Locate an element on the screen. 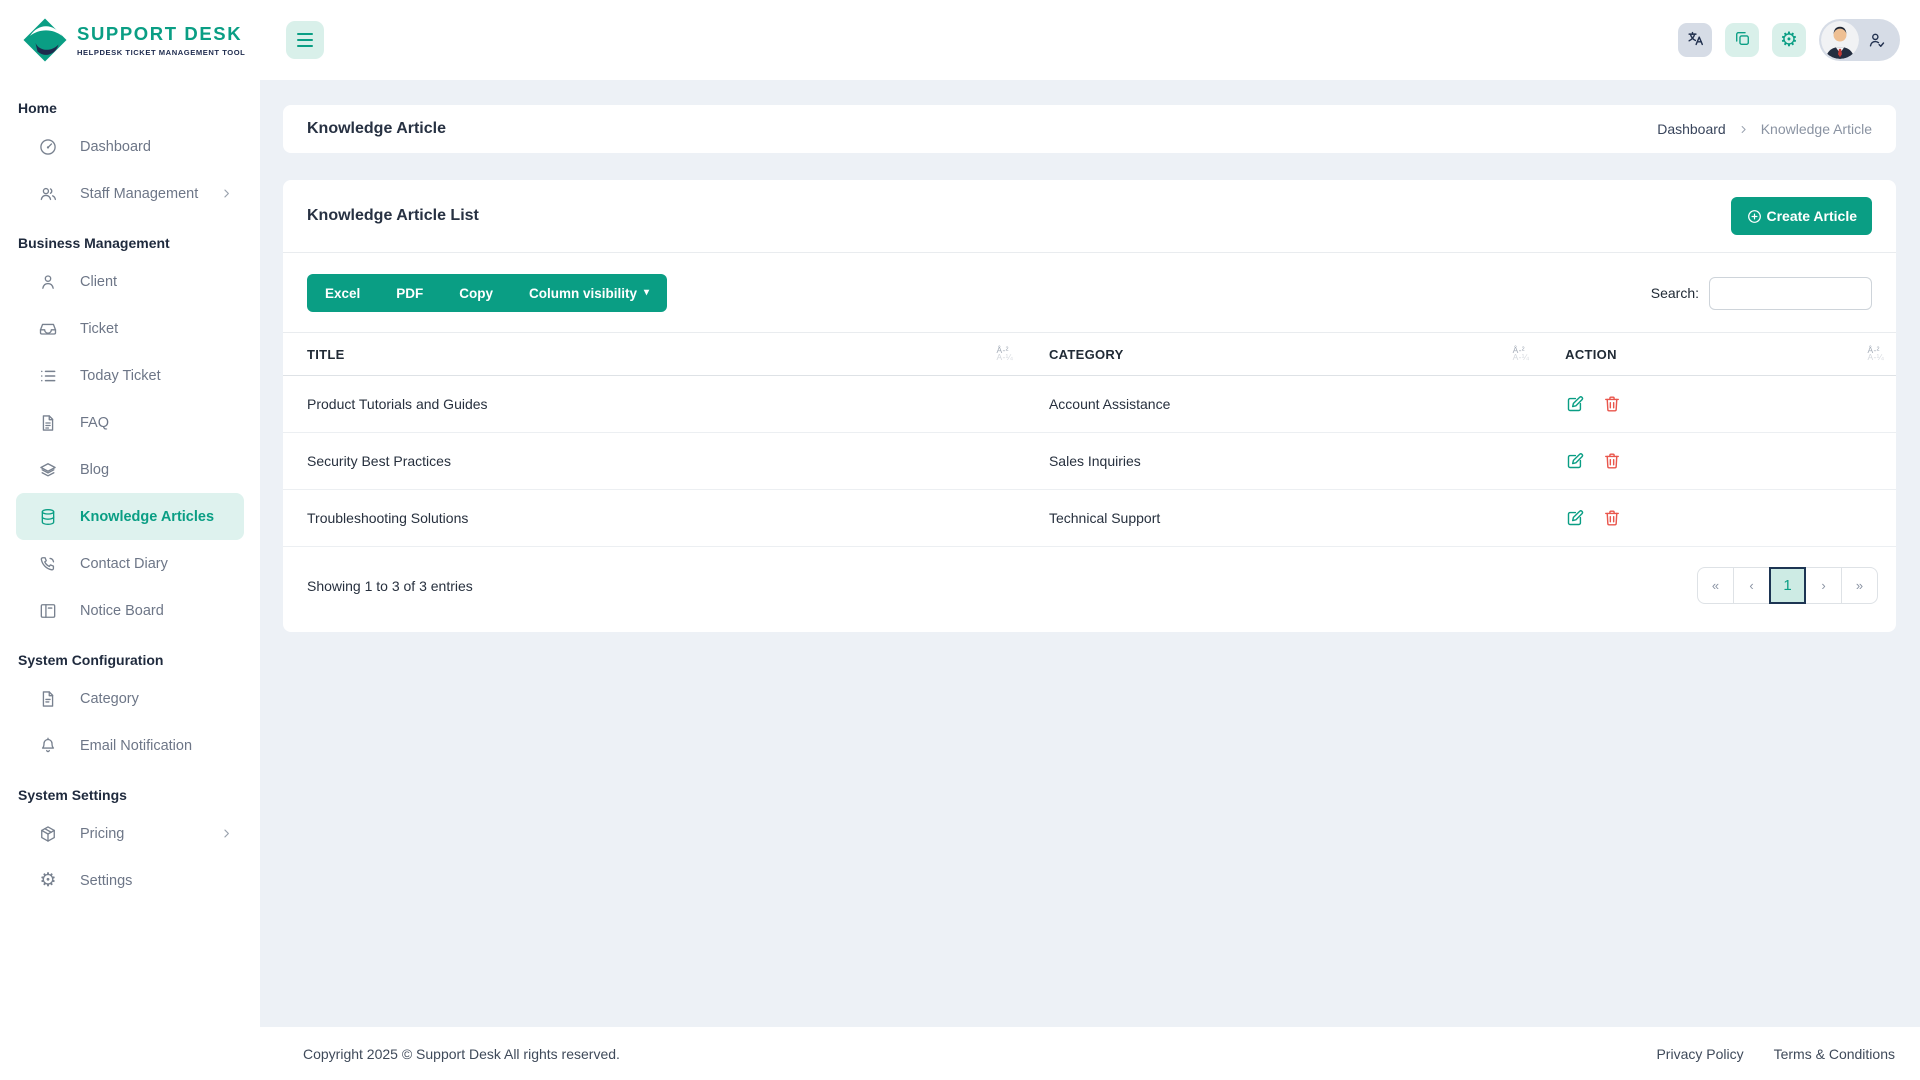 The width and height of the screenshot is (1920, 1080). copy-button is located at coordinates (1742, 40).